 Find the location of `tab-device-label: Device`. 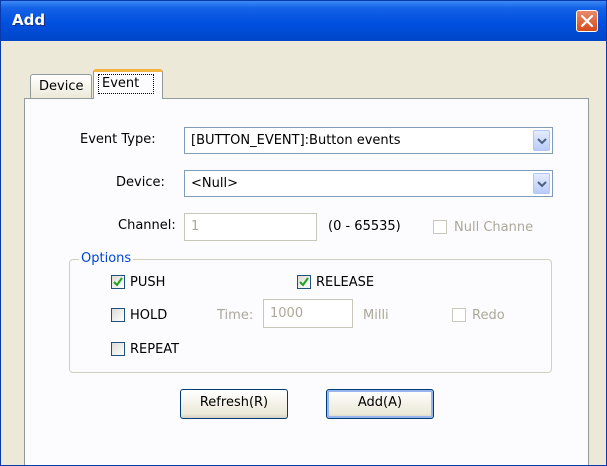

tab-device-label: Device is located at coordinates (61, 86).